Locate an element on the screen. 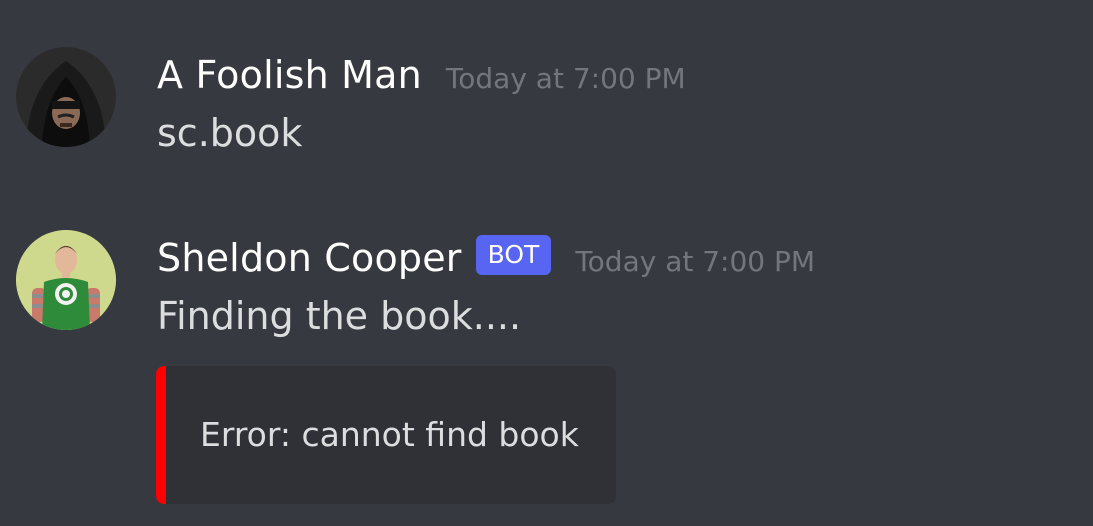  green-lantern-shirt-avatar-icon is located at coordinates (66, 280).